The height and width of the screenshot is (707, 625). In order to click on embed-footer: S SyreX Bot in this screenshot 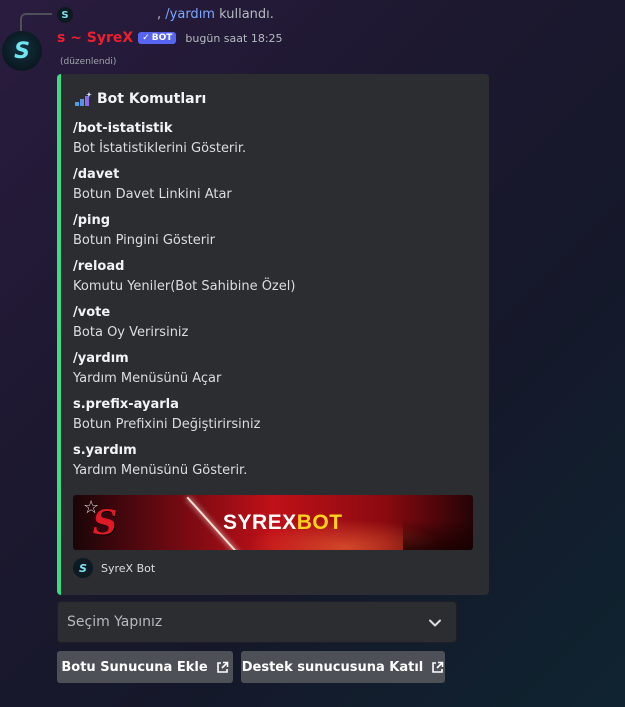, I will do `click(114, 568)`.